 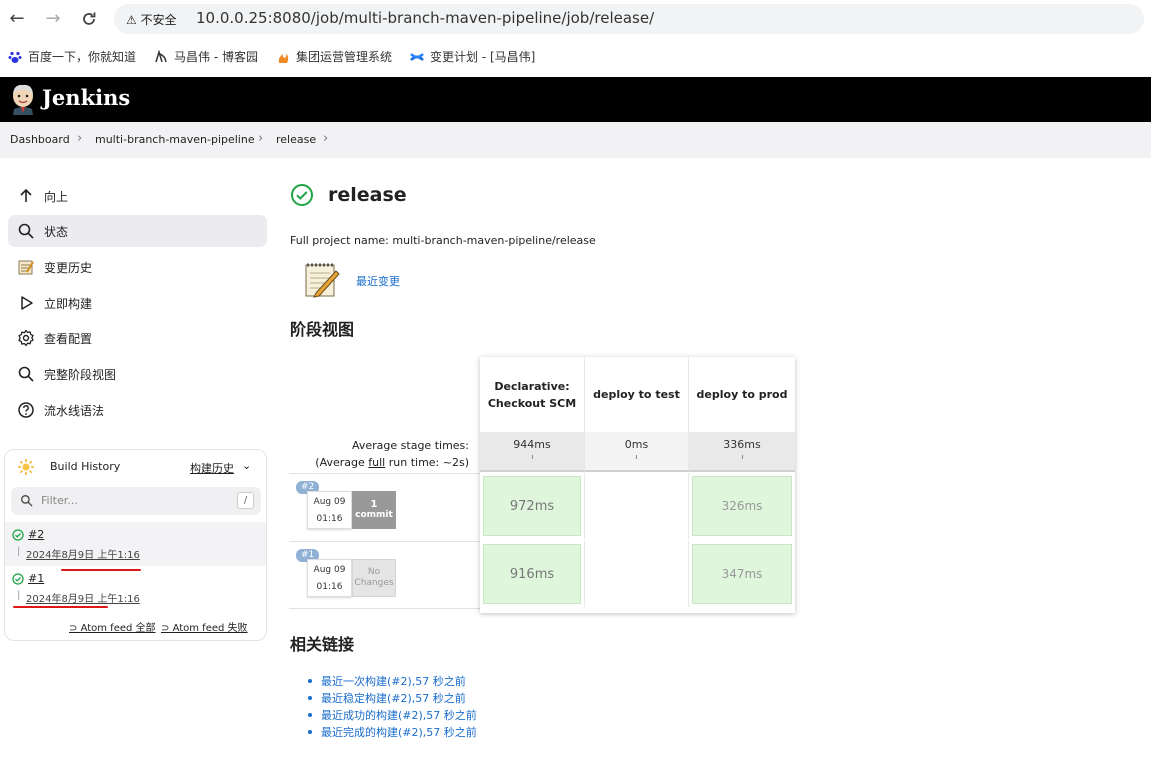 What do you see at coordinates (283, 57) in the screenshot?
I see `flame-icon` at bounding box center [283, 57].